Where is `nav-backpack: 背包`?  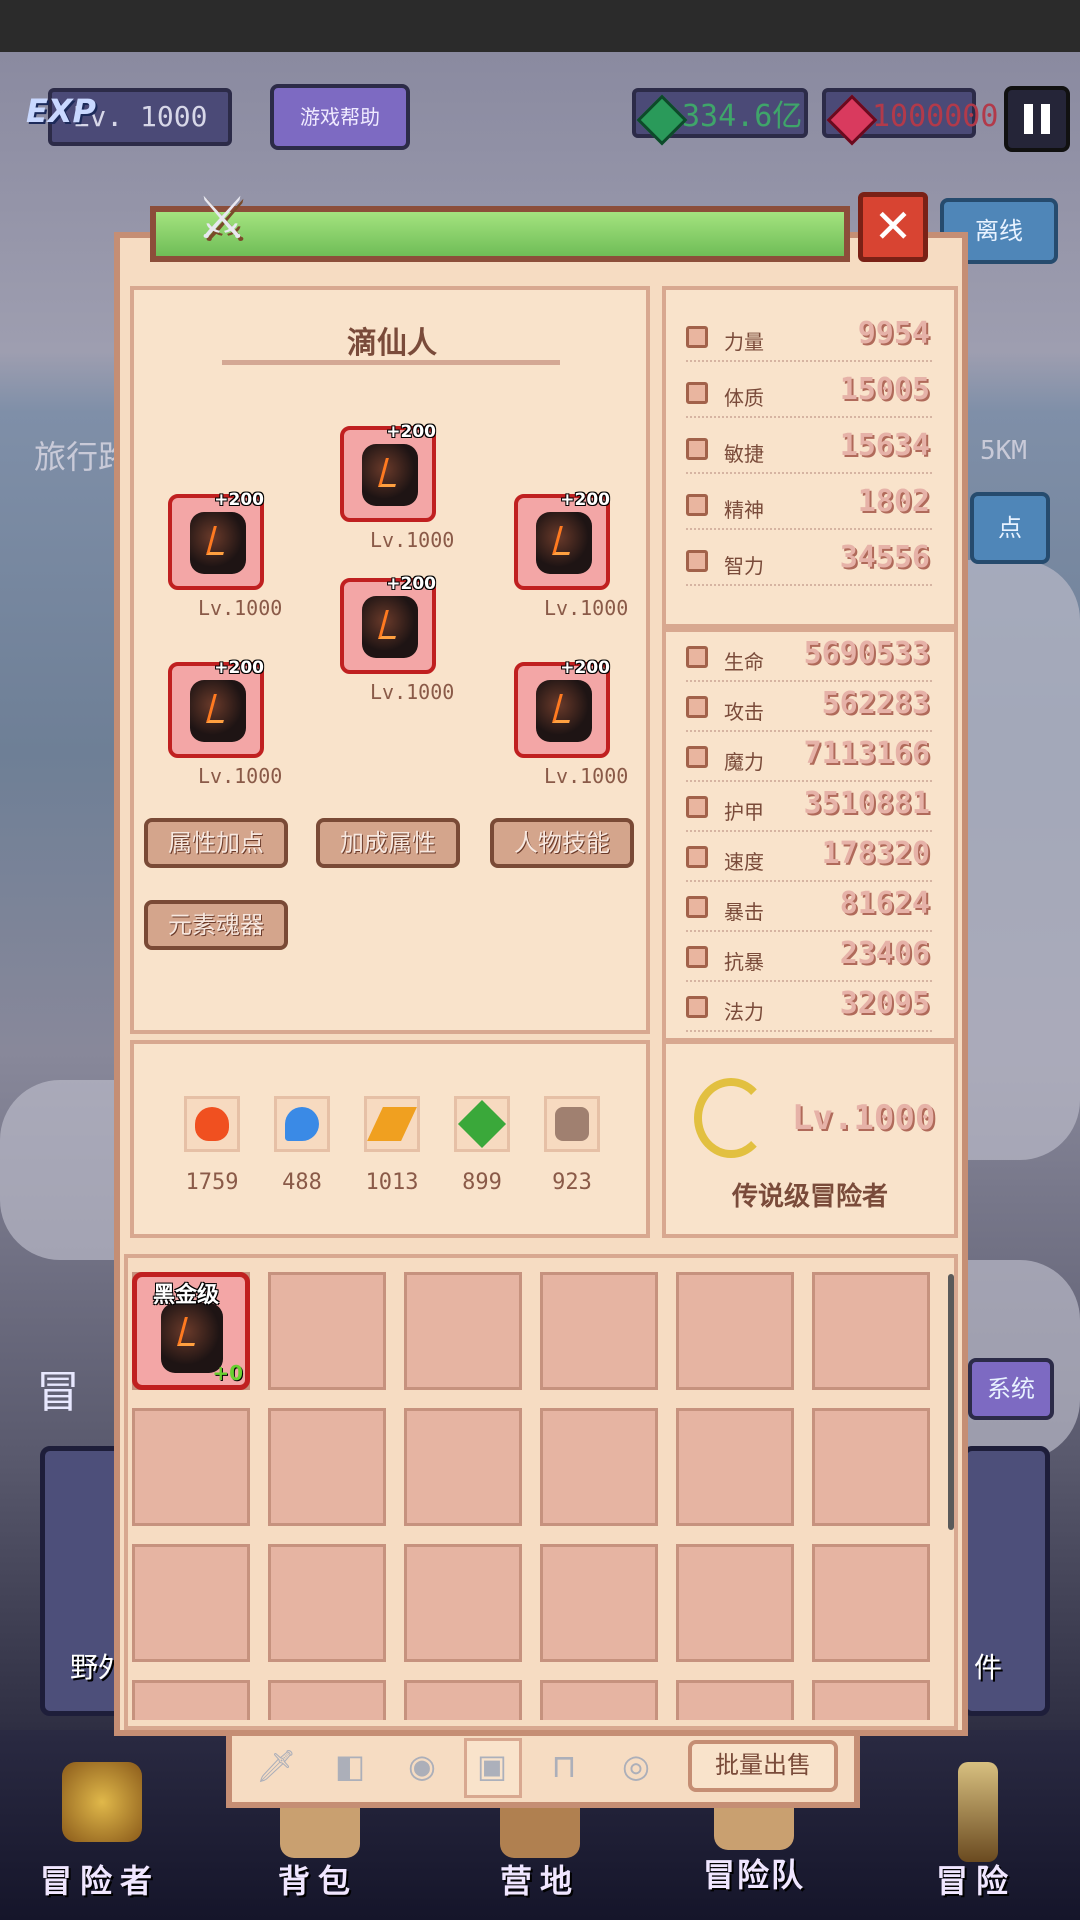 nav-backpack: 背包 is located at coordinates (318, 1879).